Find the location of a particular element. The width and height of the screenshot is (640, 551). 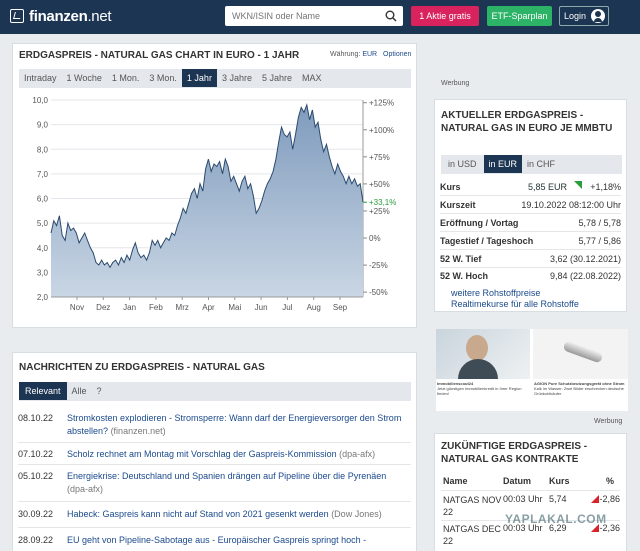

y2-tick-label: -50% is located at coordinates (378, 292).